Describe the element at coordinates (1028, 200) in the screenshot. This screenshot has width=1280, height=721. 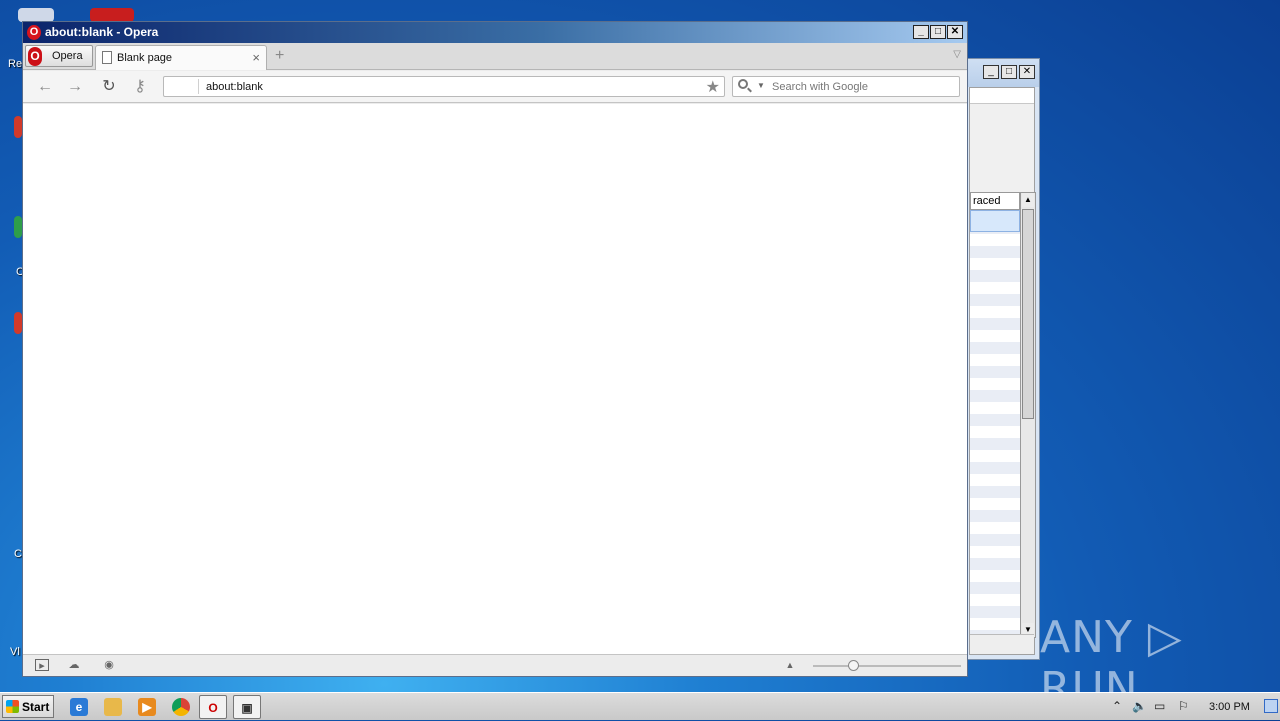
I see `scroll-up-icon: ▲` at that location.